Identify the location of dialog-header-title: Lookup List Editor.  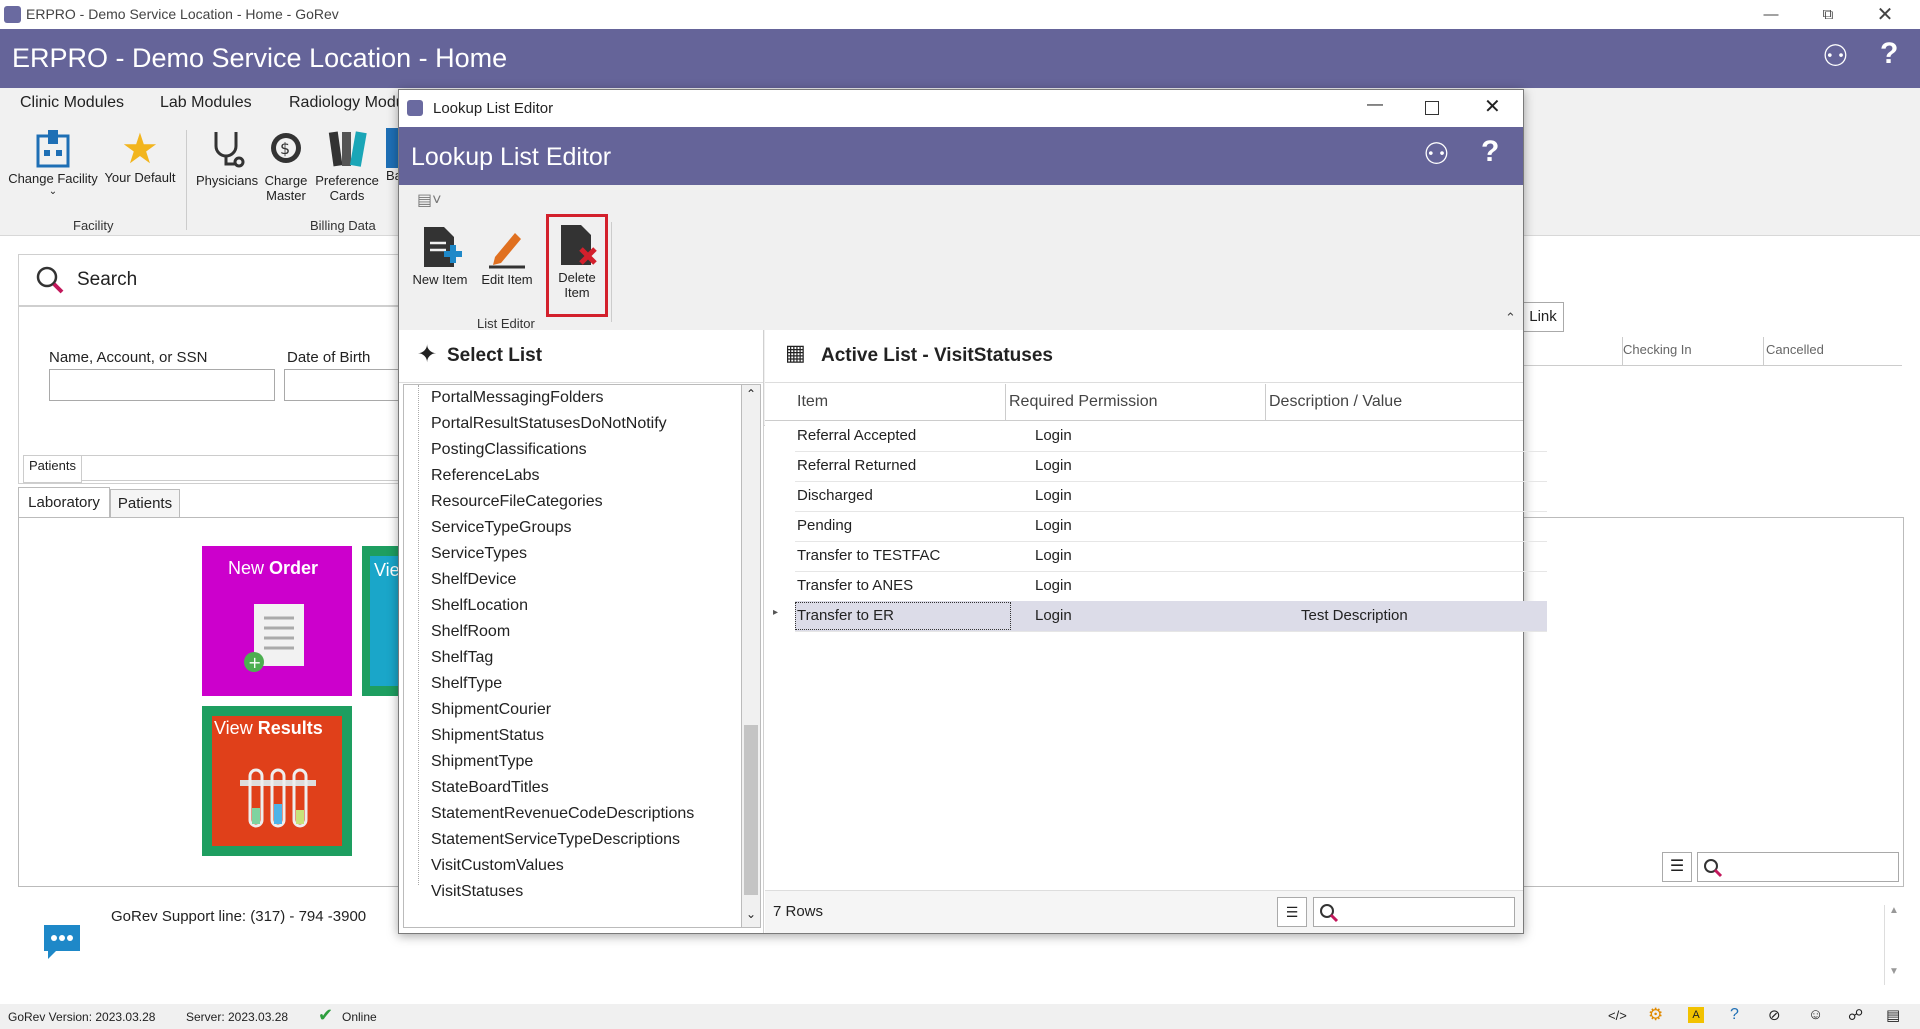
(511, 157).